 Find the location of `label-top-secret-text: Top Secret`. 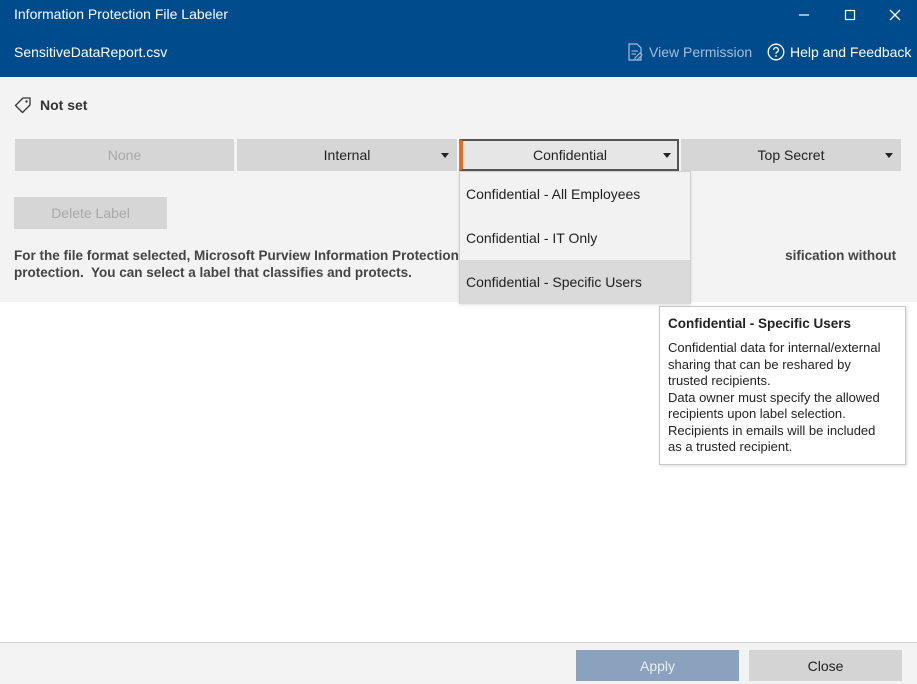

label-top-secret-text: Top Secret is located at coordinates (791, 155).